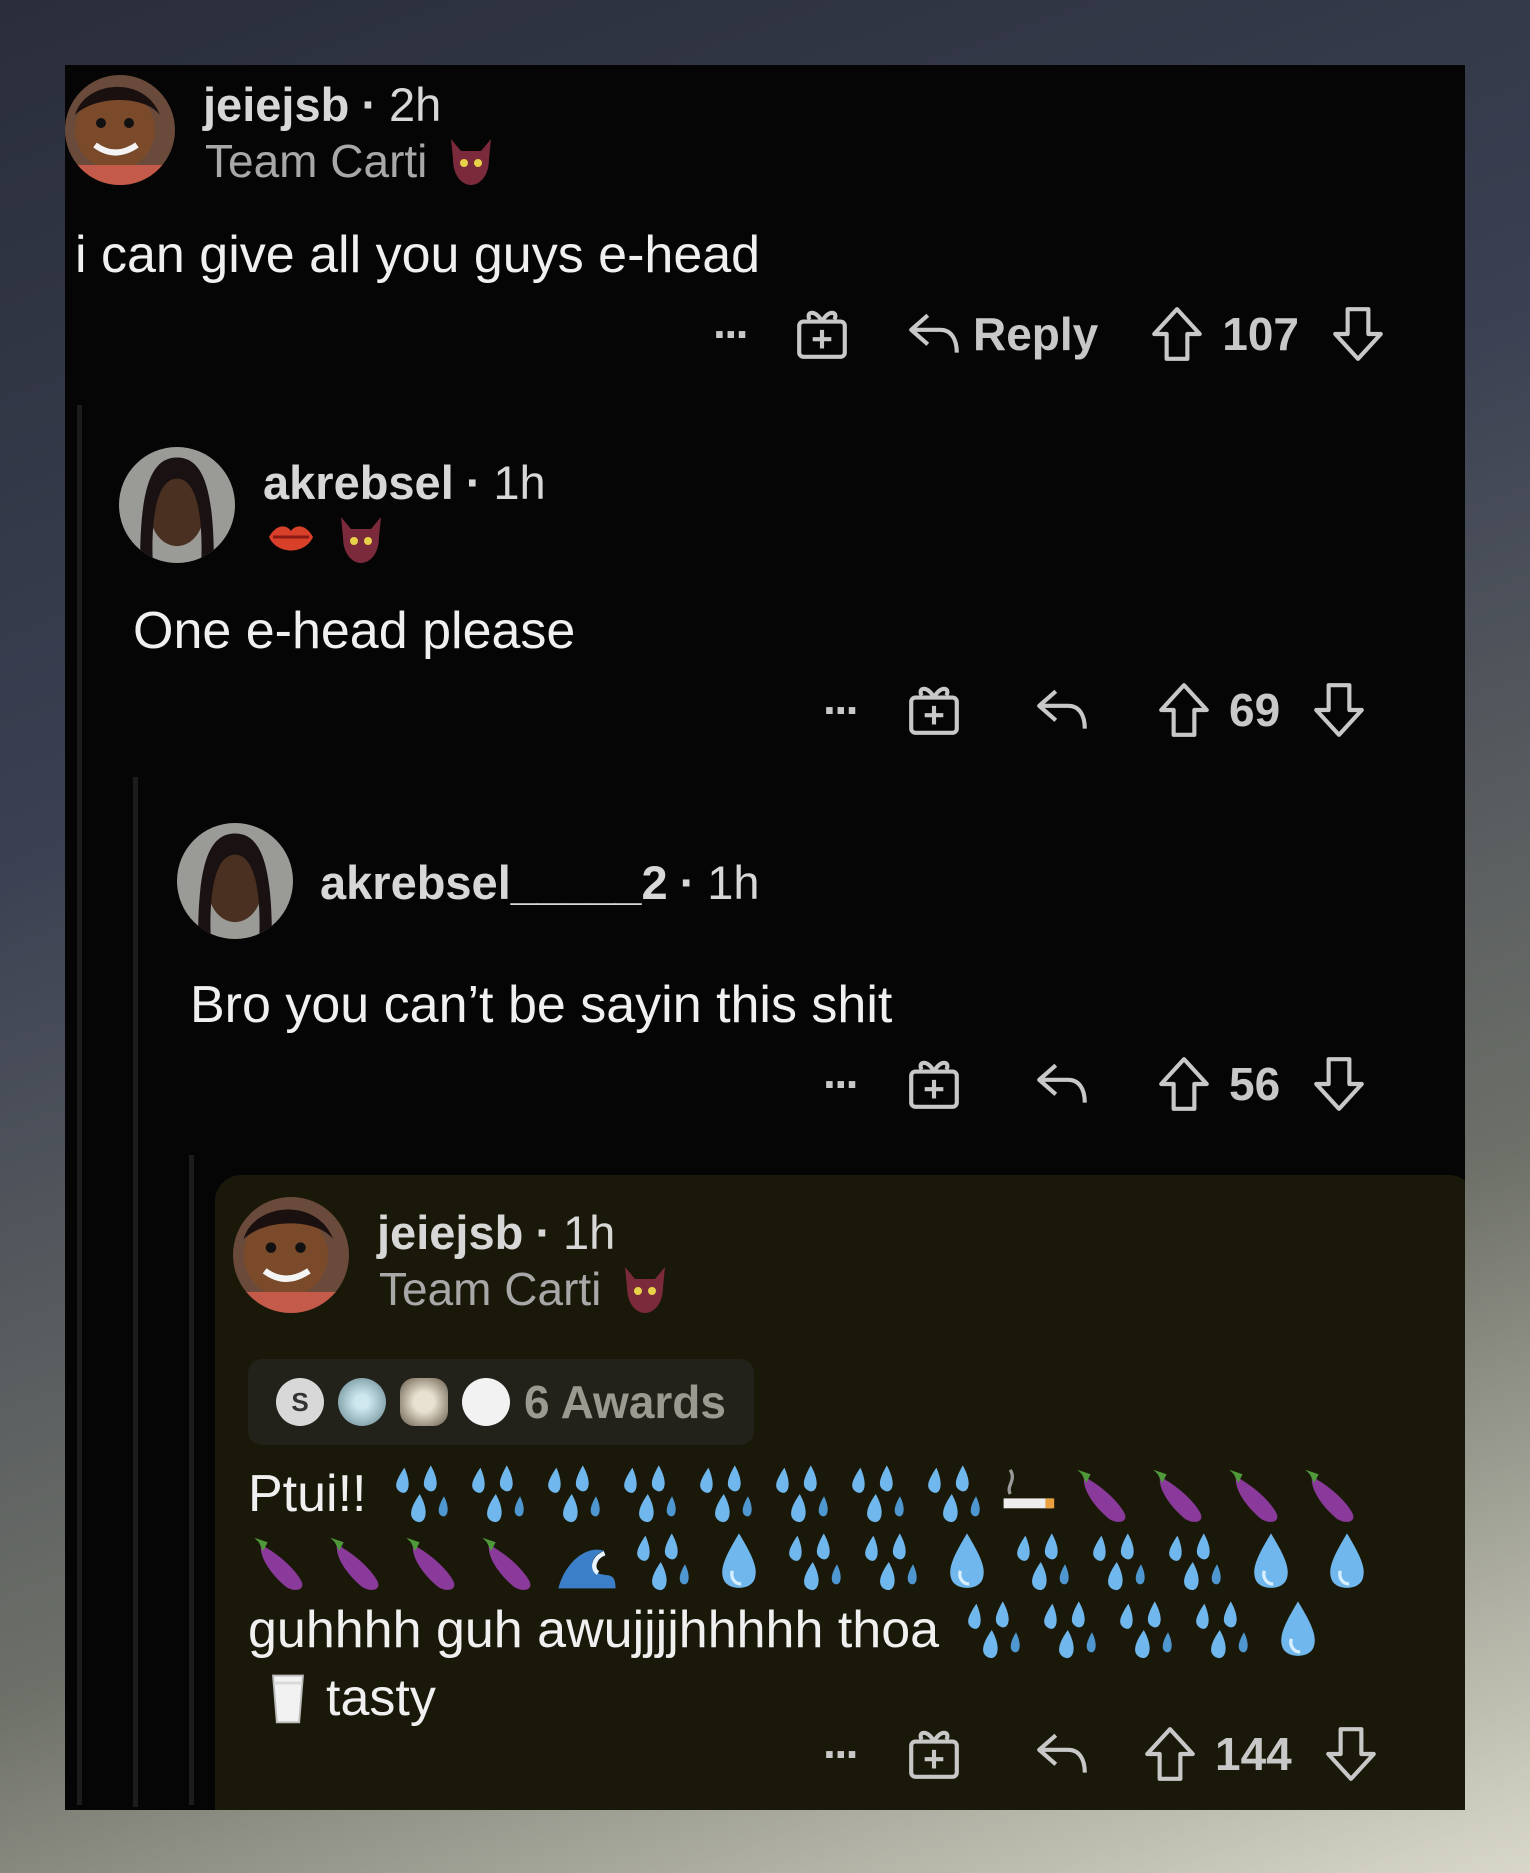  What do you see at coordinates (291, 538) in the screenshot?
I see `kiss-icon` at bounding box center [291, 538].